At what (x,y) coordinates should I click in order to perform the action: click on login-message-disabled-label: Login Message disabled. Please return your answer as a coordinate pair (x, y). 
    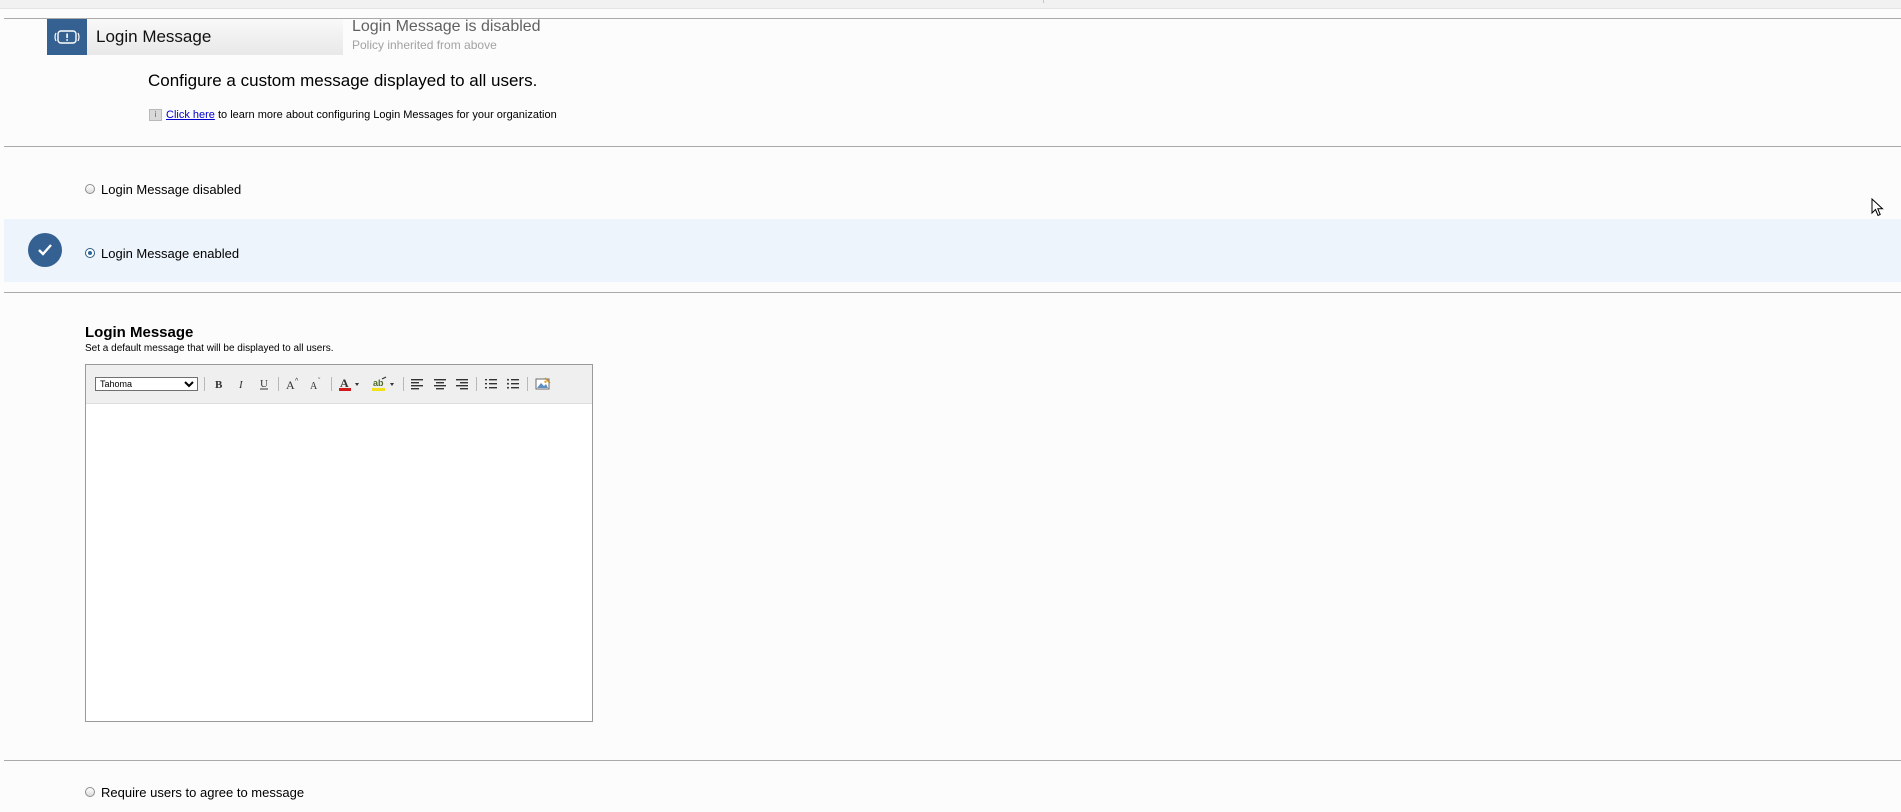
    Looking at the image, I should click on (171, 189).